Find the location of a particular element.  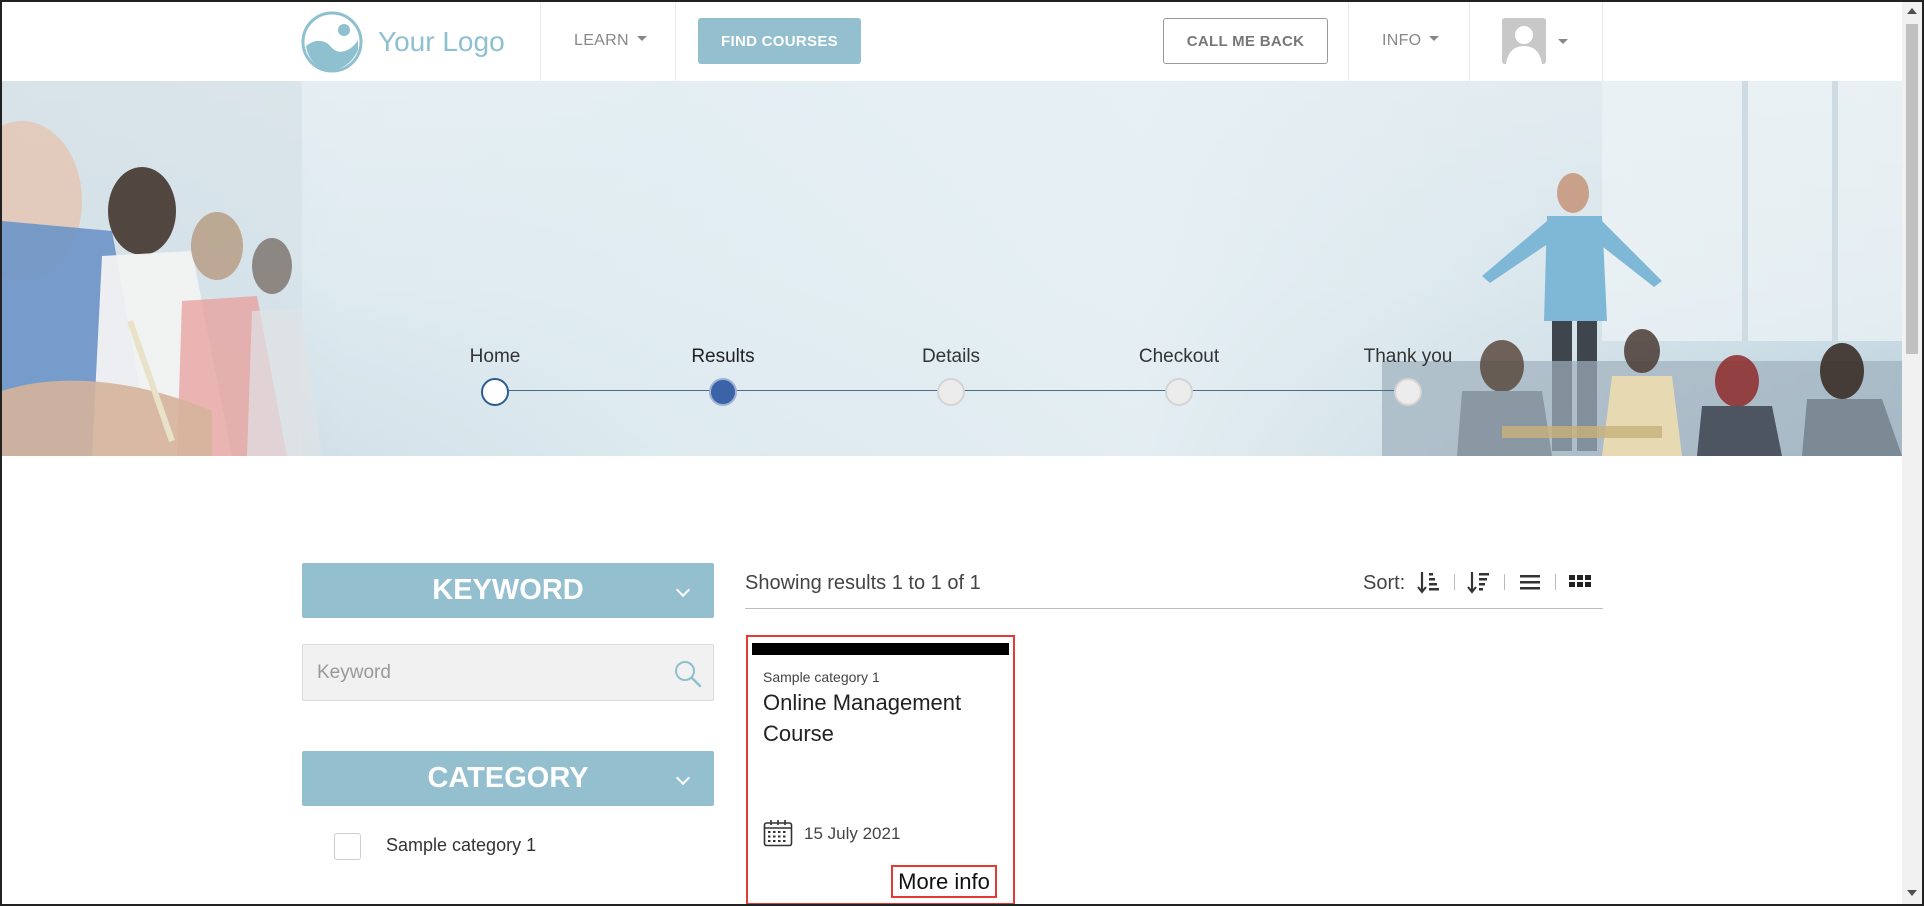

category-checkbox is located at coordinates (347, 846).